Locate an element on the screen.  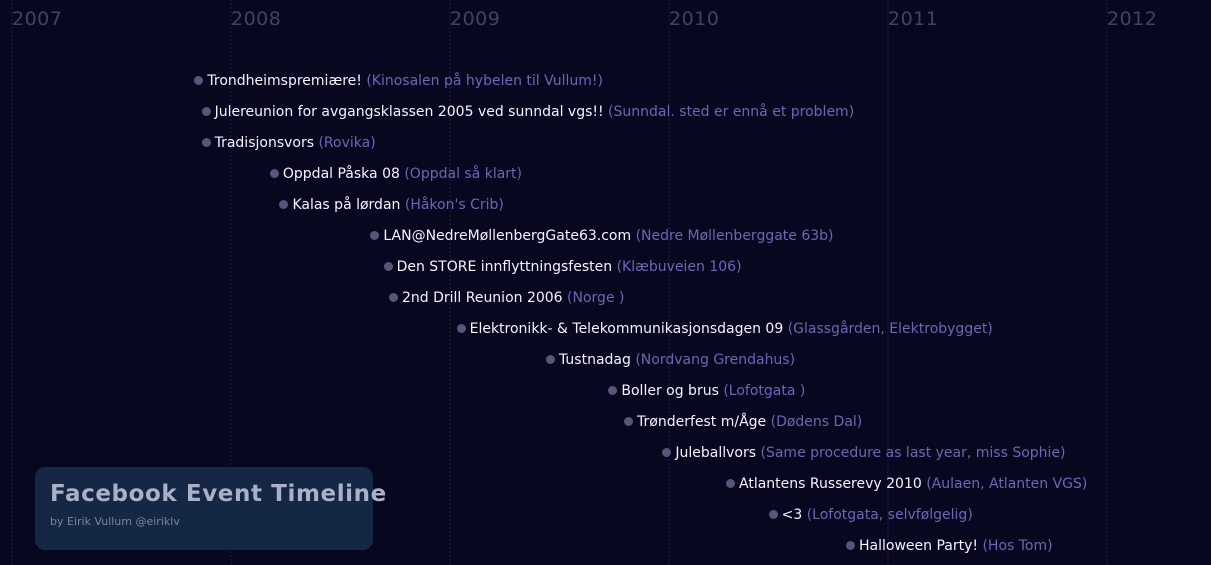
event-title: Oppdal Påska 08 is located at coordinates (341, 174).